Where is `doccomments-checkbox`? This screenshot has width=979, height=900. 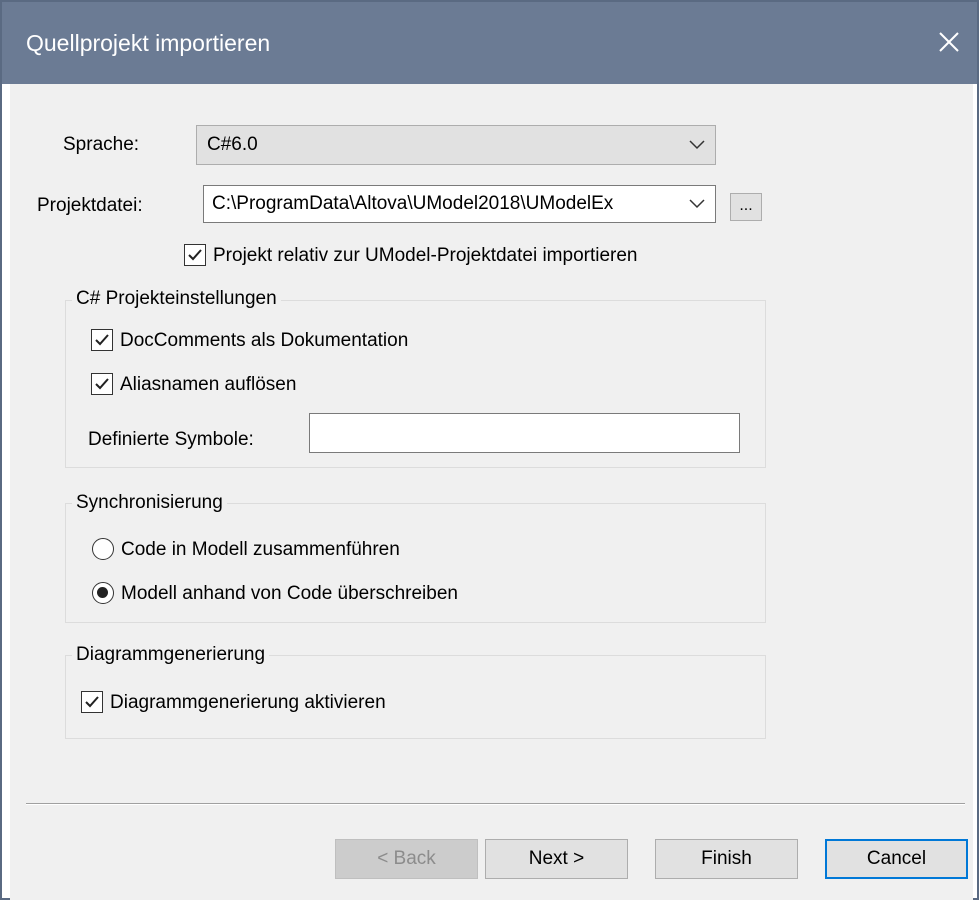 doccomments-checkbox is located at coordinates (102, 340).